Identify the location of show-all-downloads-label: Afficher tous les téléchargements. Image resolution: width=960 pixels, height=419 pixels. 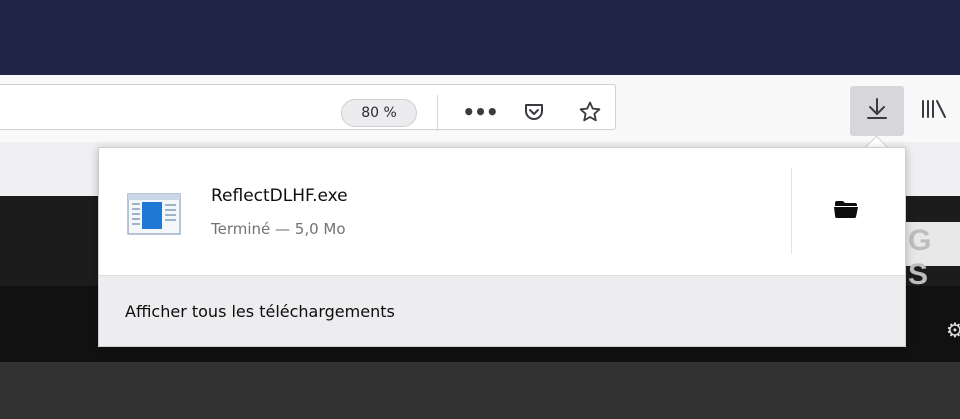
(260, 311).